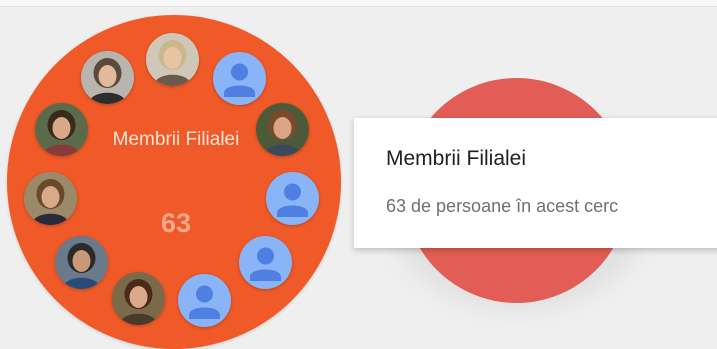 This screenshot has width=717, height=349. What do you see at coordinates (176, 223) in the screenshot?
I see `circle-member-count: 63` at bounding box center [176, 223].